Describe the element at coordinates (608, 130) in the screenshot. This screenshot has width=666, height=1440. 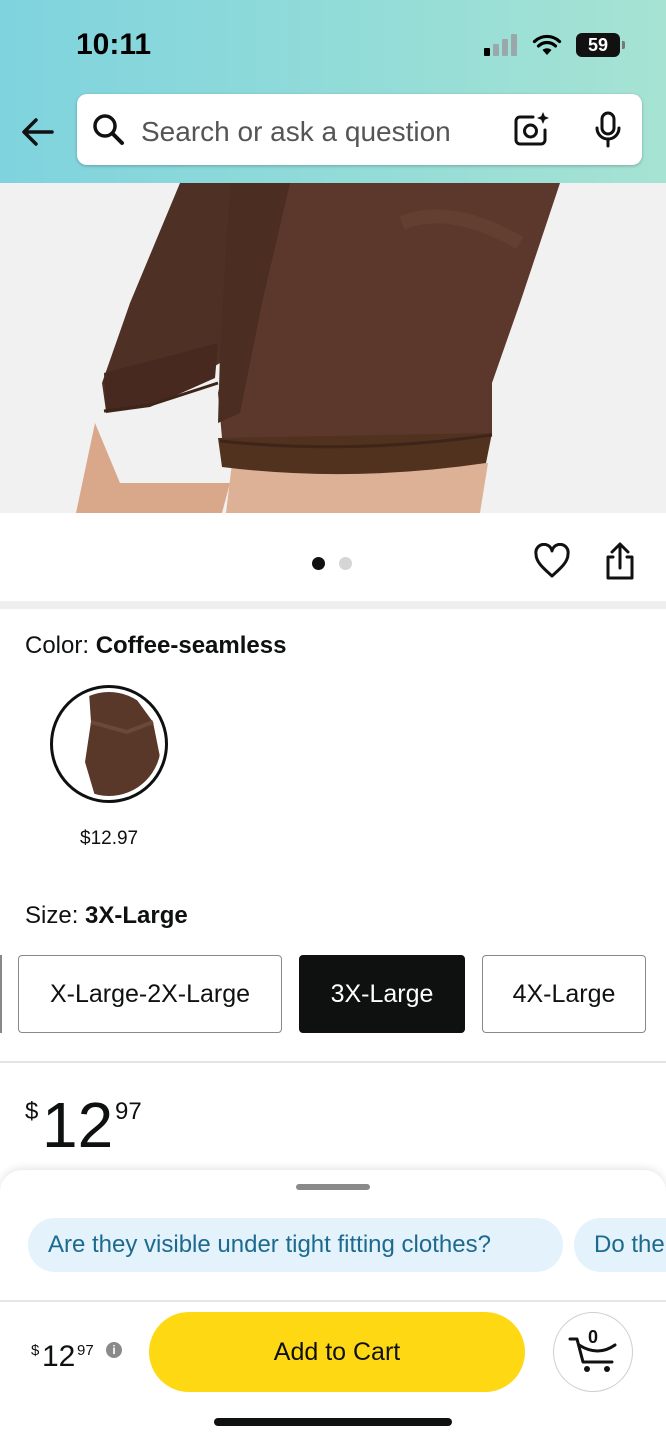
I see `microphone-icon` at that location.